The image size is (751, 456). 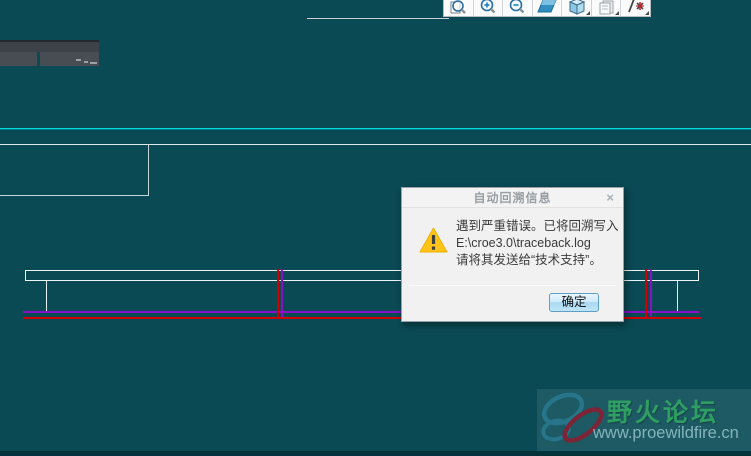 I want to click on message-line: E:\croe3.0\traceback.log, so click(x=523, y=243).